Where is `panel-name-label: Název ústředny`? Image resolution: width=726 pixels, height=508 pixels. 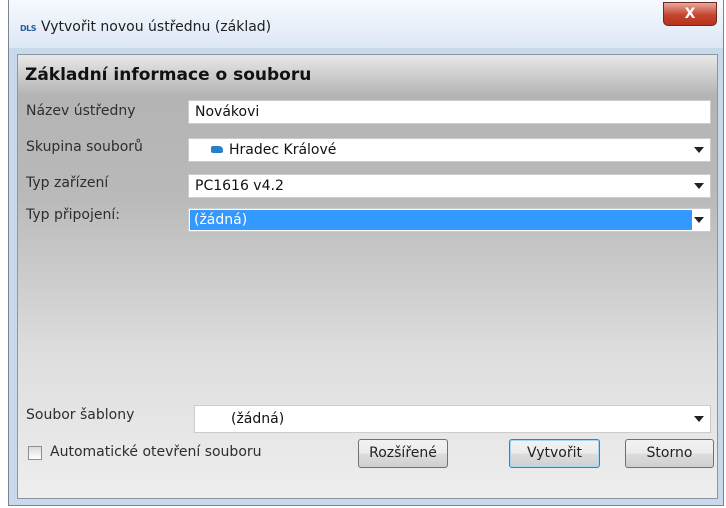
panel-name-label: Název ústředny is located at coordinates (81, 111).